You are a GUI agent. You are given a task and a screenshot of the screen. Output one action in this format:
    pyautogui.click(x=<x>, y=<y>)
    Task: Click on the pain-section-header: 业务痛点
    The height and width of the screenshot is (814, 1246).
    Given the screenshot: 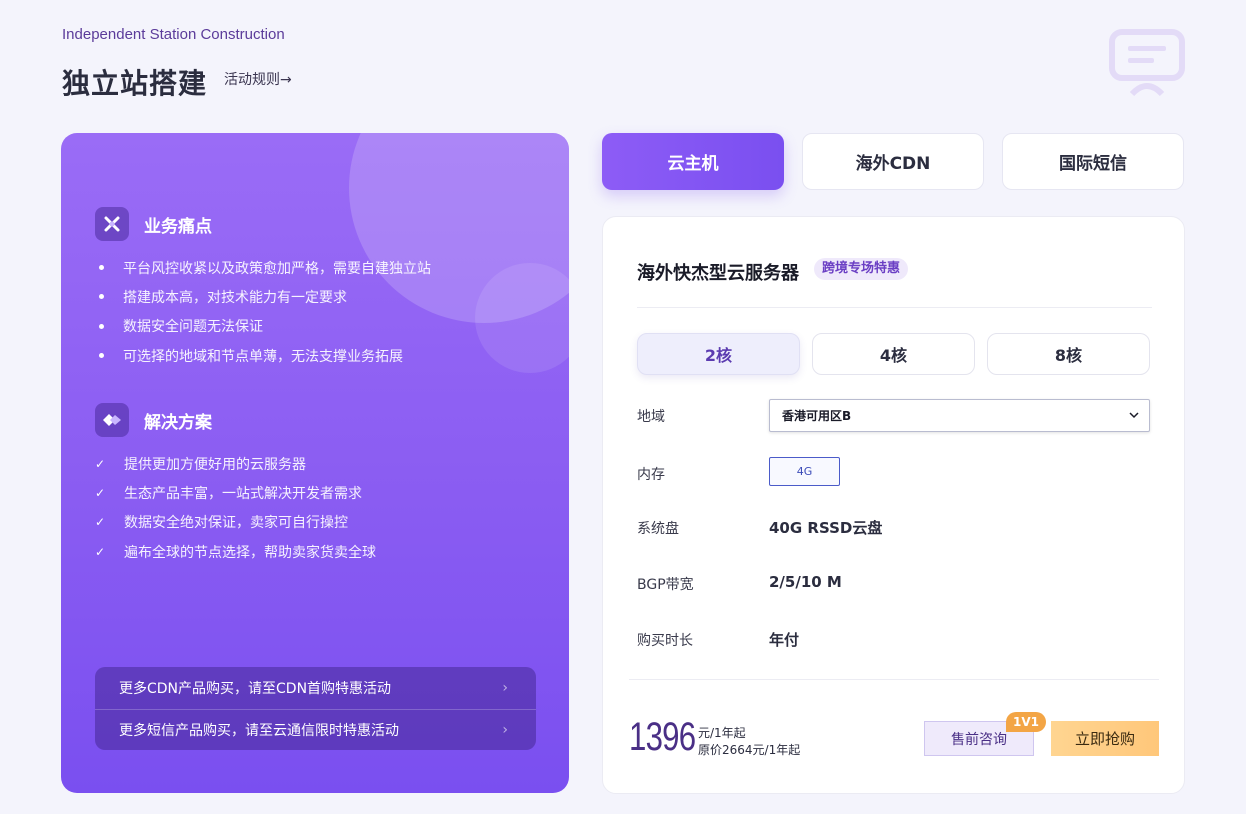 What is the action you would take?
    pyautogui.click(x=153, y=224)
    